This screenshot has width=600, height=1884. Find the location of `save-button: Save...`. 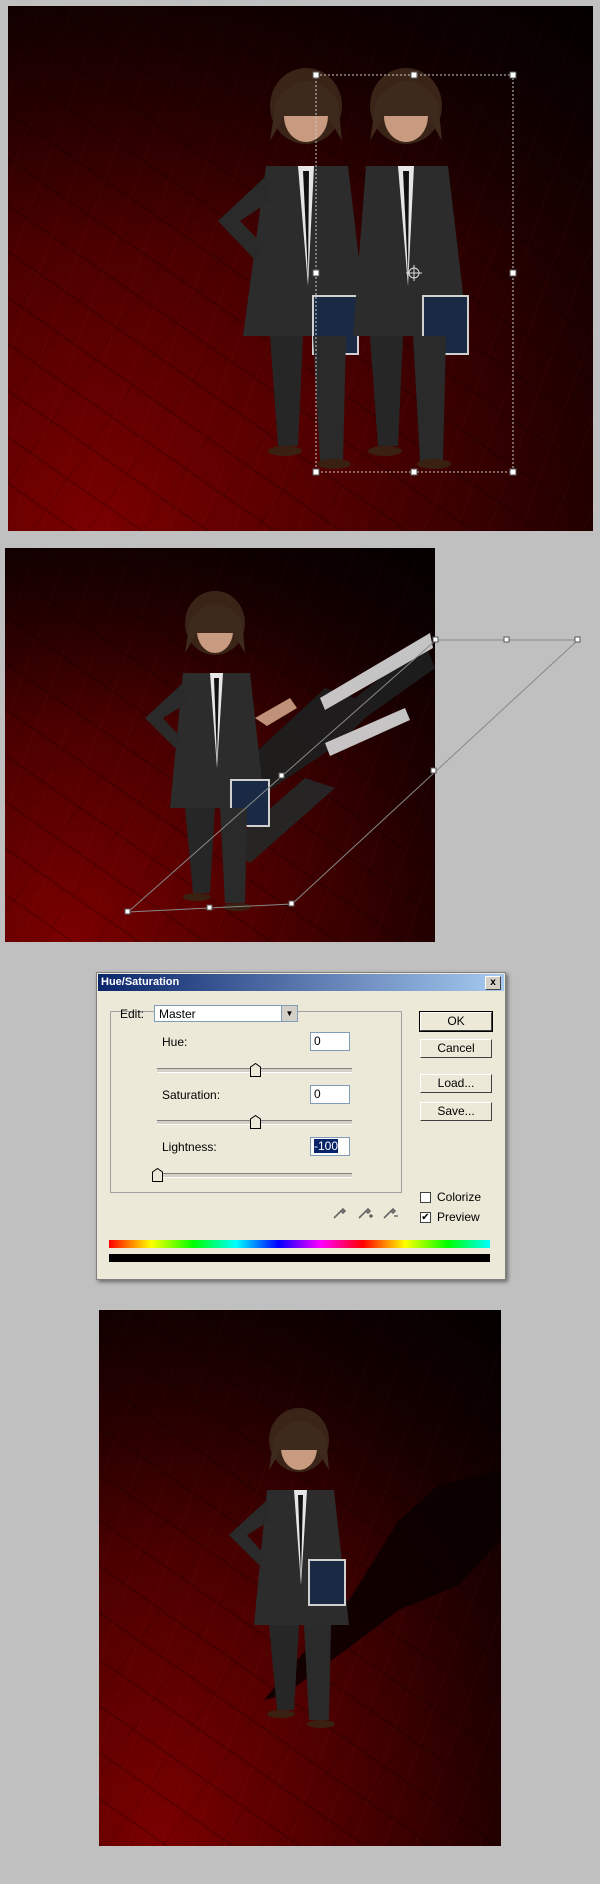

save-button: Save... is located at coordinates (456, 1111).